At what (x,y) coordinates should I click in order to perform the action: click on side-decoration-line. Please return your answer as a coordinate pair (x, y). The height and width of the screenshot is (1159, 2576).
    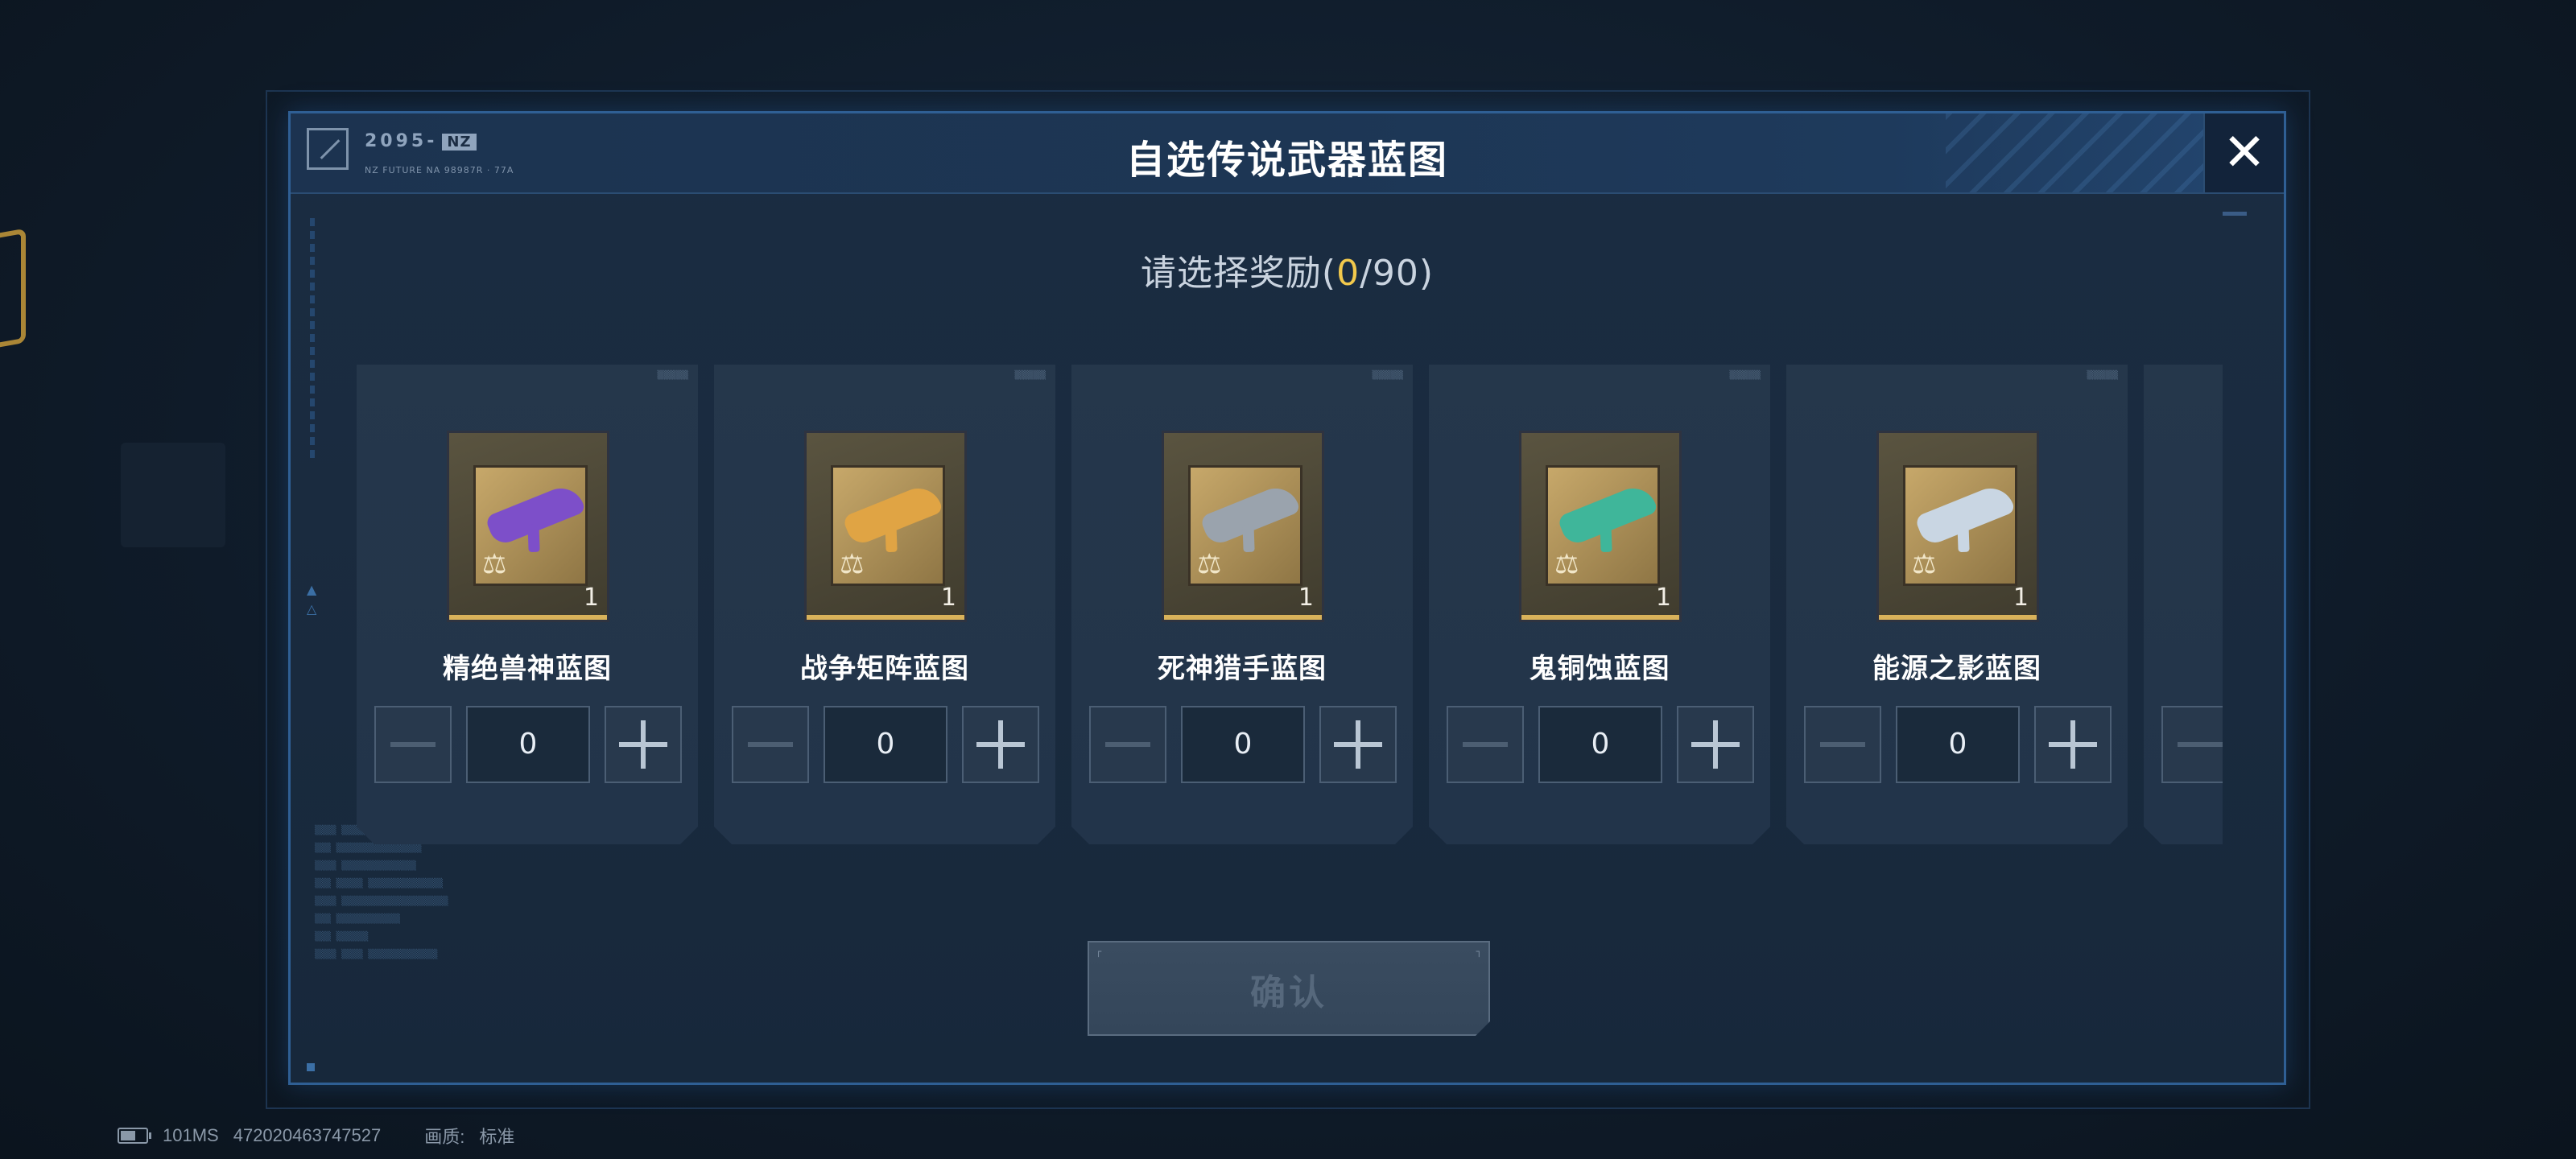
    Looking at the image, I should click on (312, 339).